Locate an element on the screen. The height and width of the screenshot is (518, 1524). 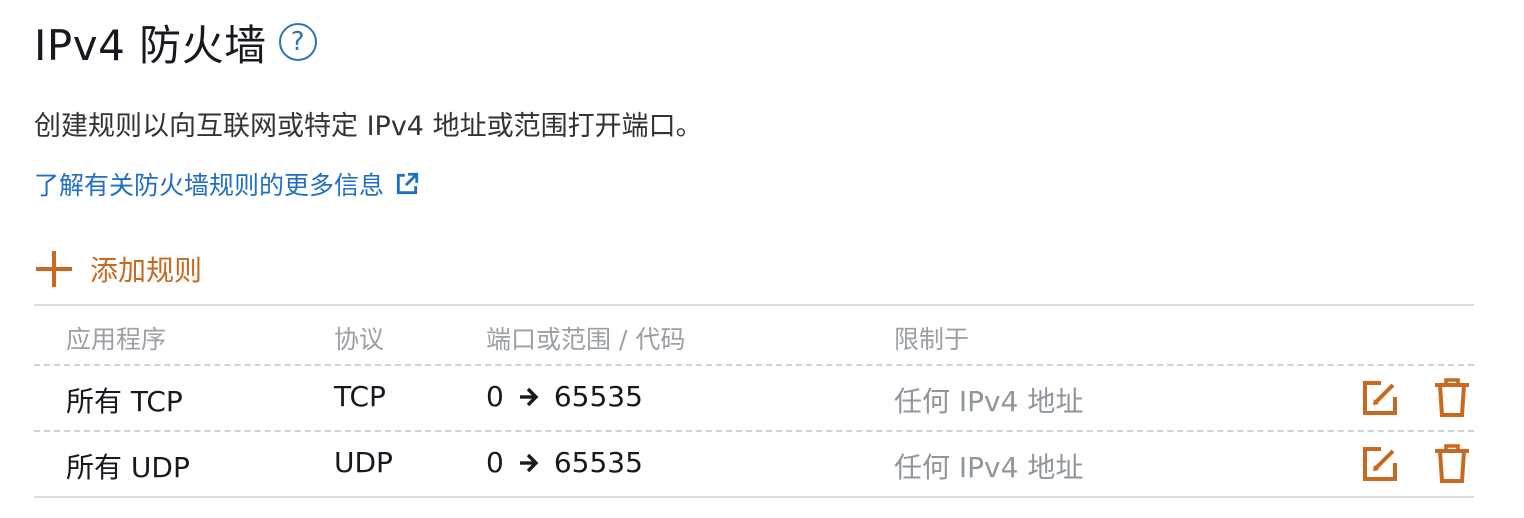
description-text: 创建规则以向互联网或特定 IPv4 地址或范围打开端口。 is located at coordinates (368, 126).